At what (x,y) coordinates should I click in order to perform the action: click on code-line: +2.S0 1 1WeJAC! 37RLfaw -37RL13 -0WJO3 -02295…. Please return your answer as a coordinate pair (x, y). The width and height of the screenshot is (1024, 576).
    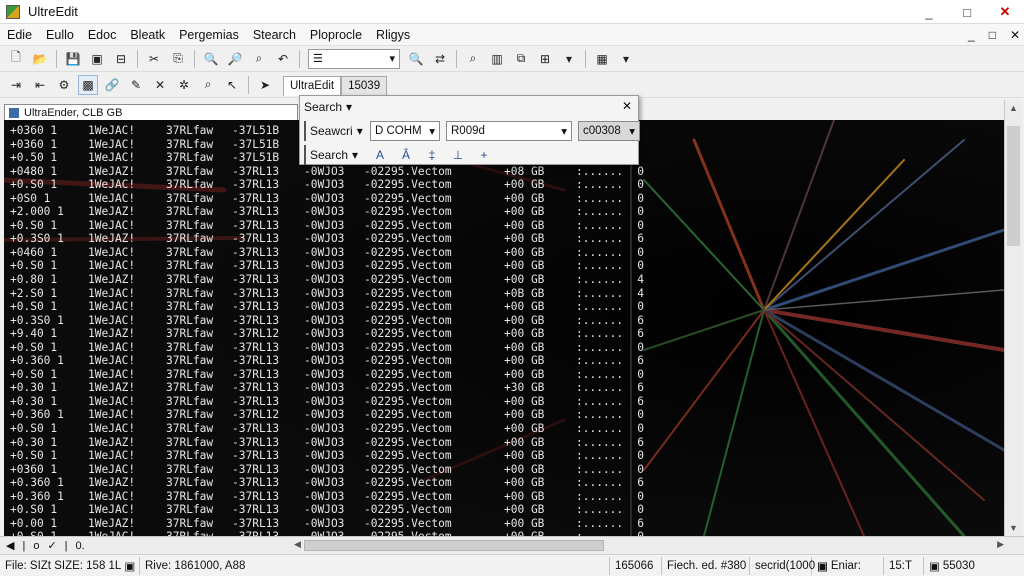
    Looking at the image, I should click on (327, 294).